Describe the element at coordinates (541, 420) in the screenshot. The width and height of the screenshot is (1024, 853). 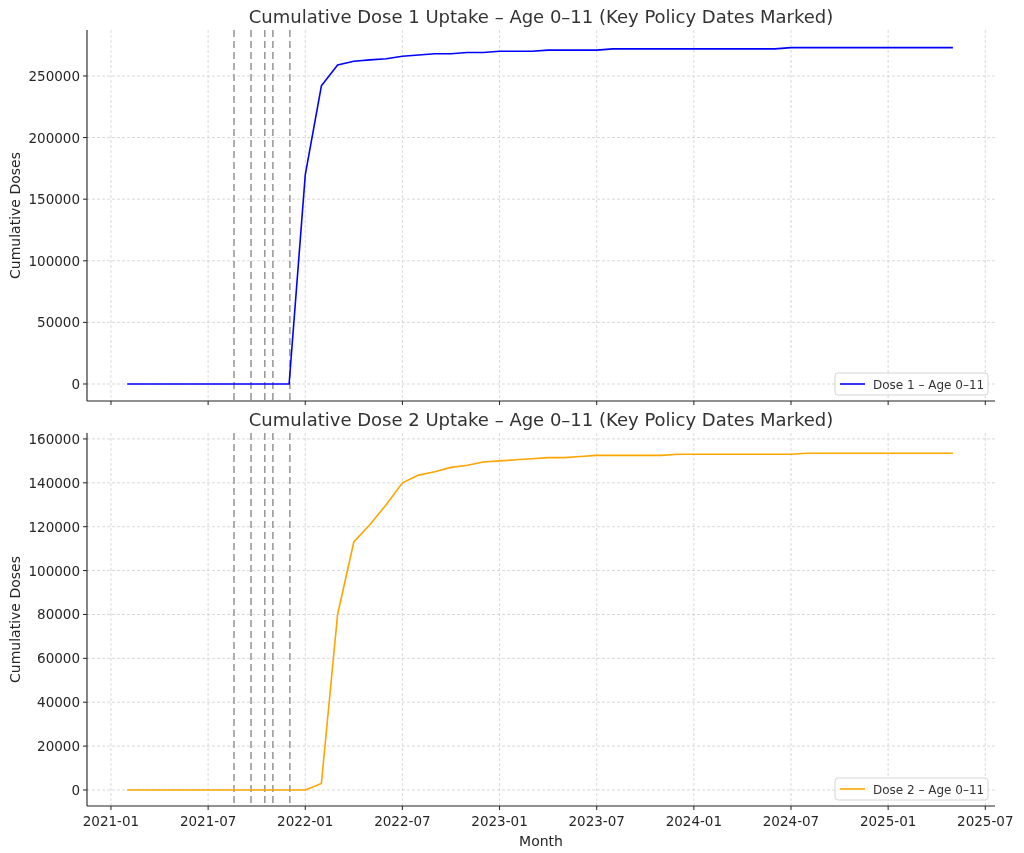
I see `chart-title: Cumulative Dose 2 Uptake – Age 0–11 (Key Policy Dates Marked)` at that location.